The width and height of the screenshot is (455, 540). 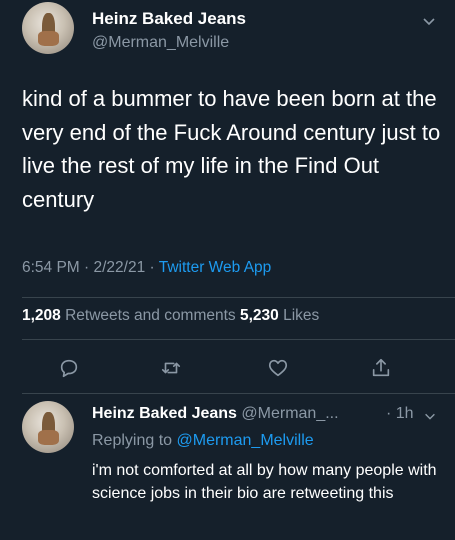 What do you see at coordinates (134, 440) in the screenshot?
I see `replying-prefix: Replying to` at bounding box center [134, 440].